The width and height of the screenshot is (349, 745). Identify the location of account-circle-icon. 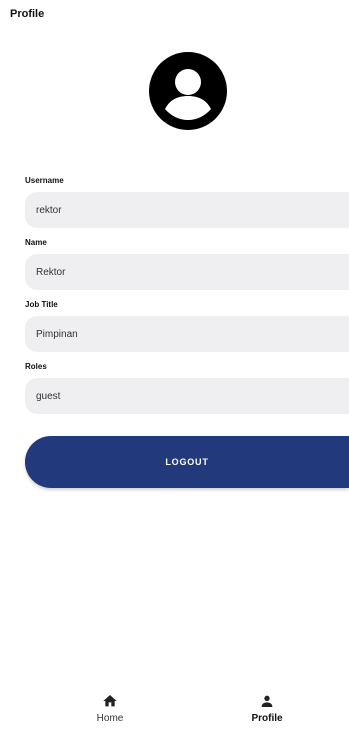
(188, 91).